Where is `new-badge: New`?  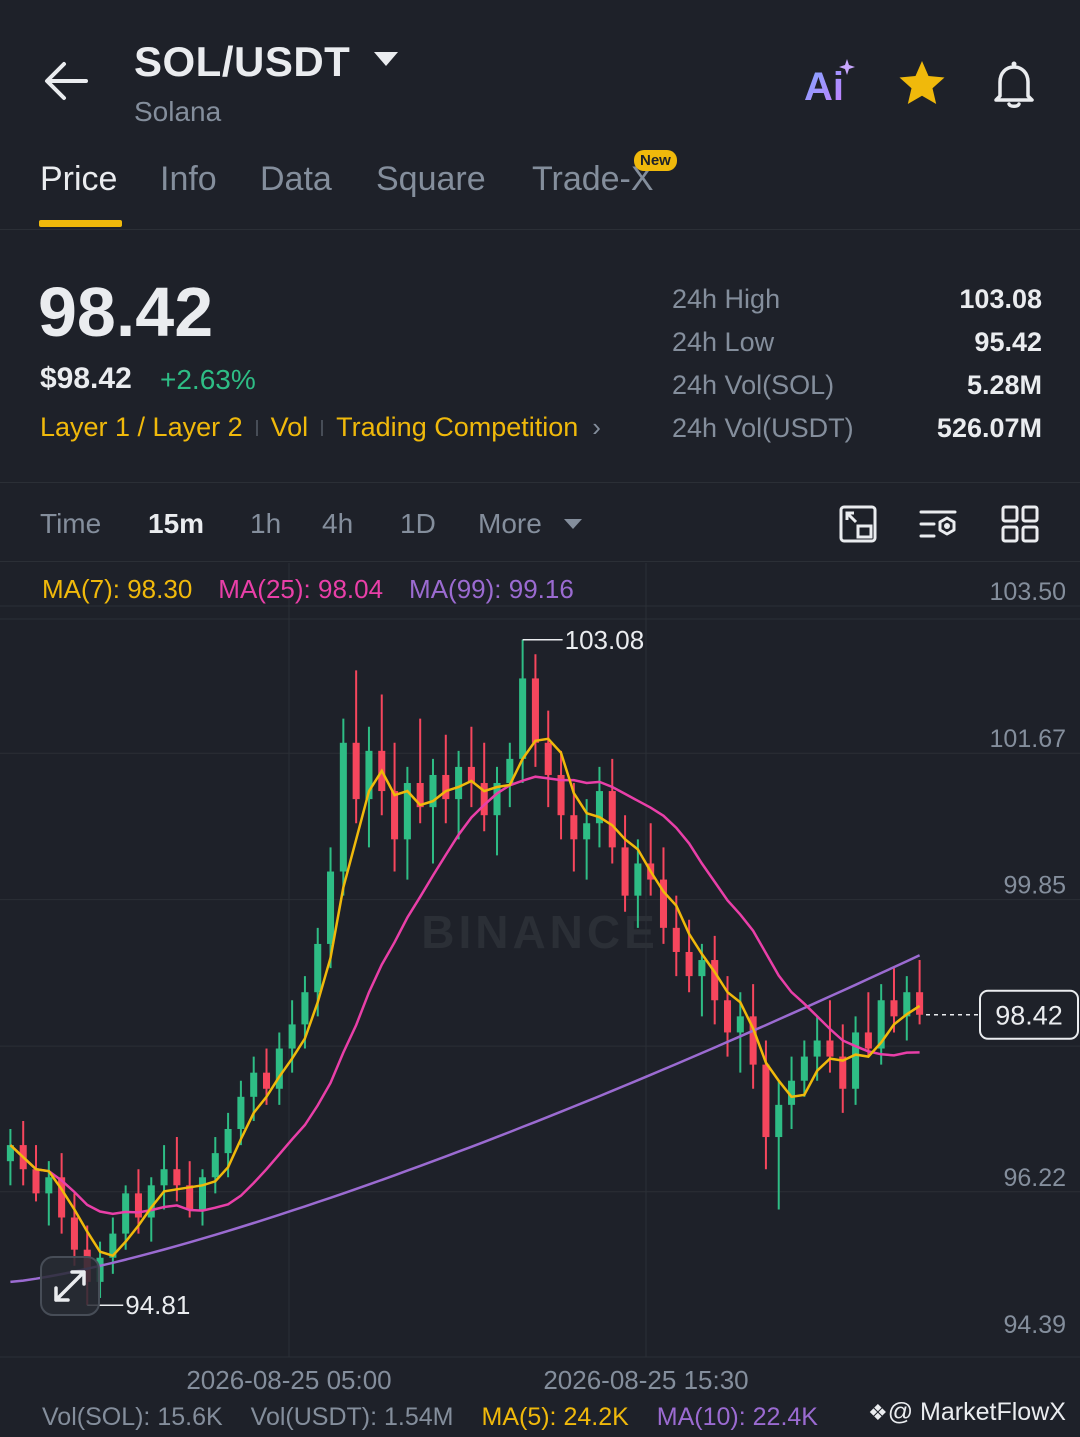 new-badge: New is located at coordinates (655, 160).